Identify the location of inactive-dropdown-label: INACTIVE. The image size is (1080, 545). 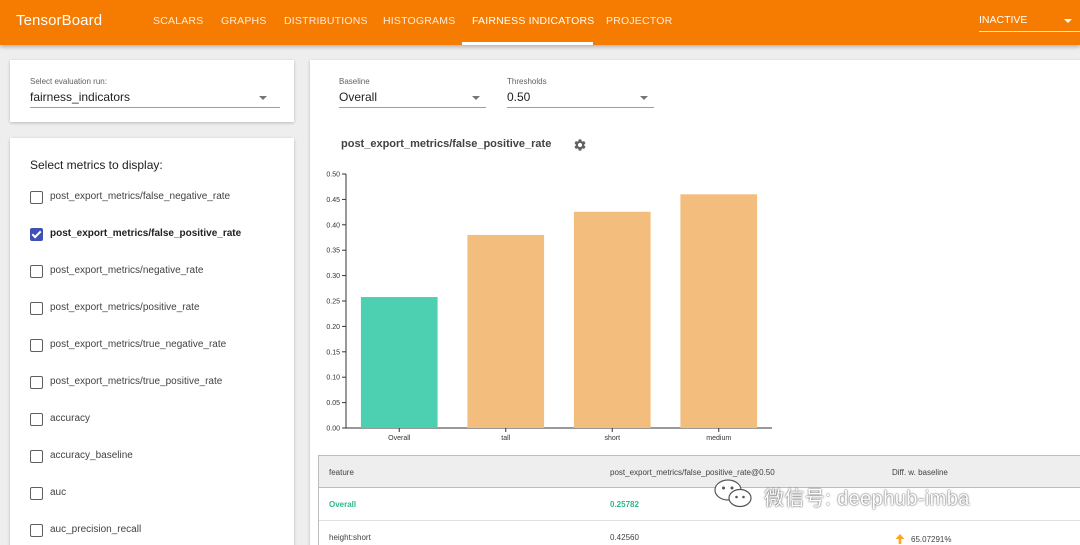
(1003, 20).